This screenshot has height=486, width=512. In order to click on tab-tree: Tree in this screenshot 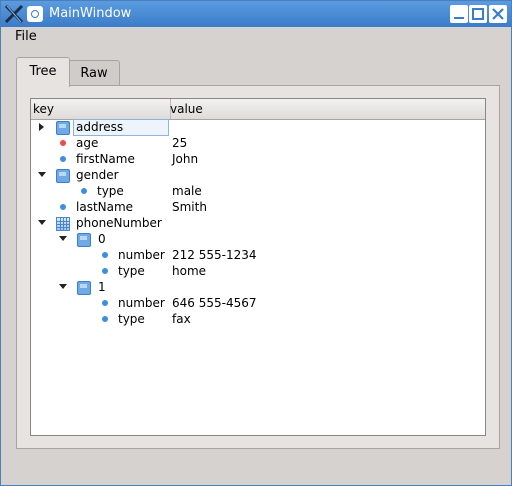, I will do `click(43, 72)`.